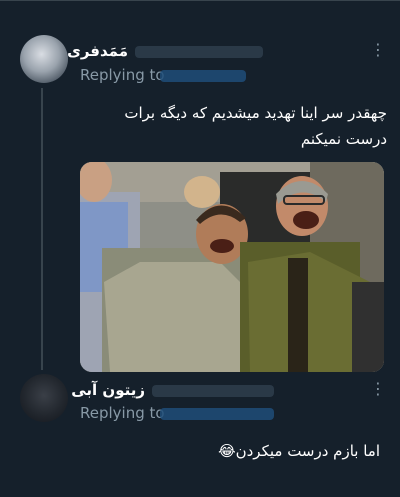 The width and height of the screenshot is (400, 497). Describe the element at coordinates (299, 451) in the screenshot. I see `tweet-text: اما بازم درست میکردن😂` at that location.